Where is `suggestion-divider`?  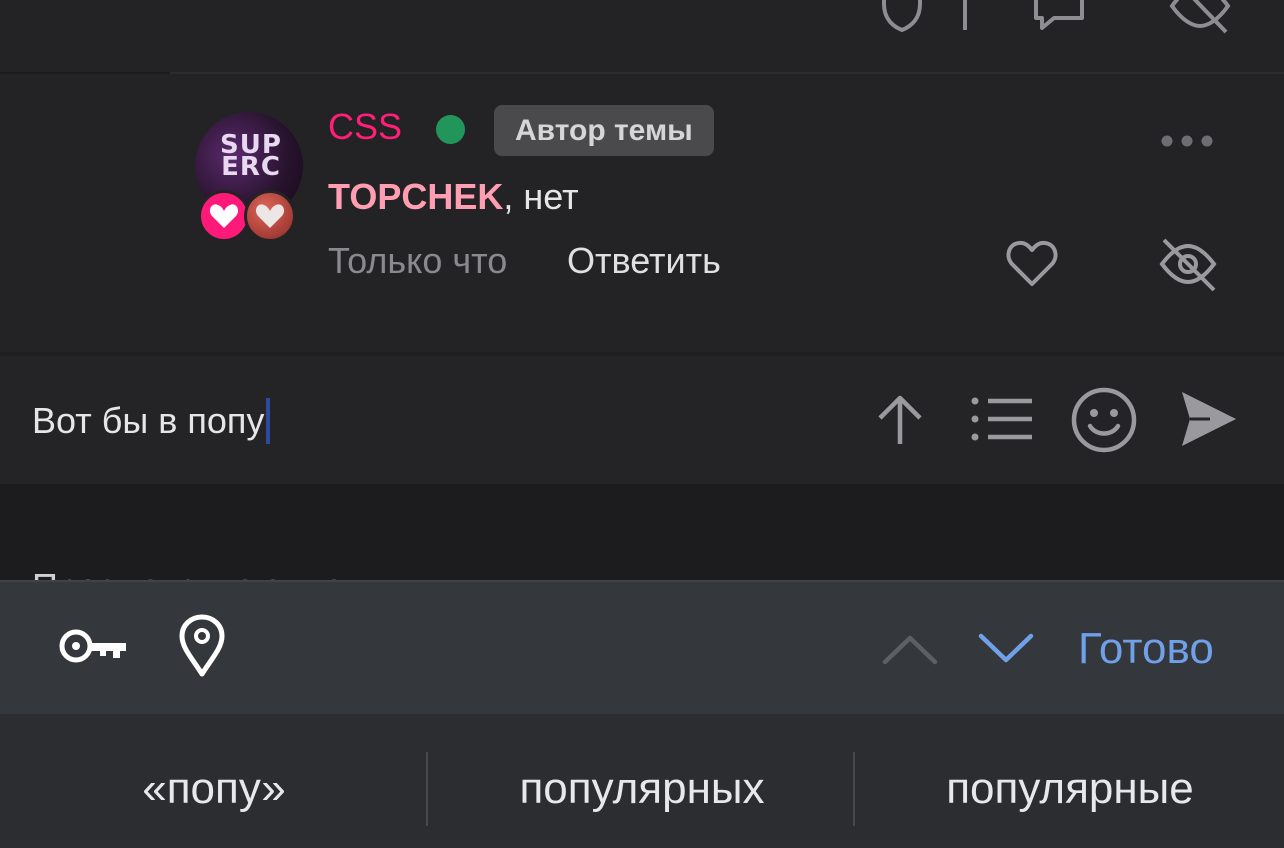
suggestion-divider is located at coordinates (854, 789).